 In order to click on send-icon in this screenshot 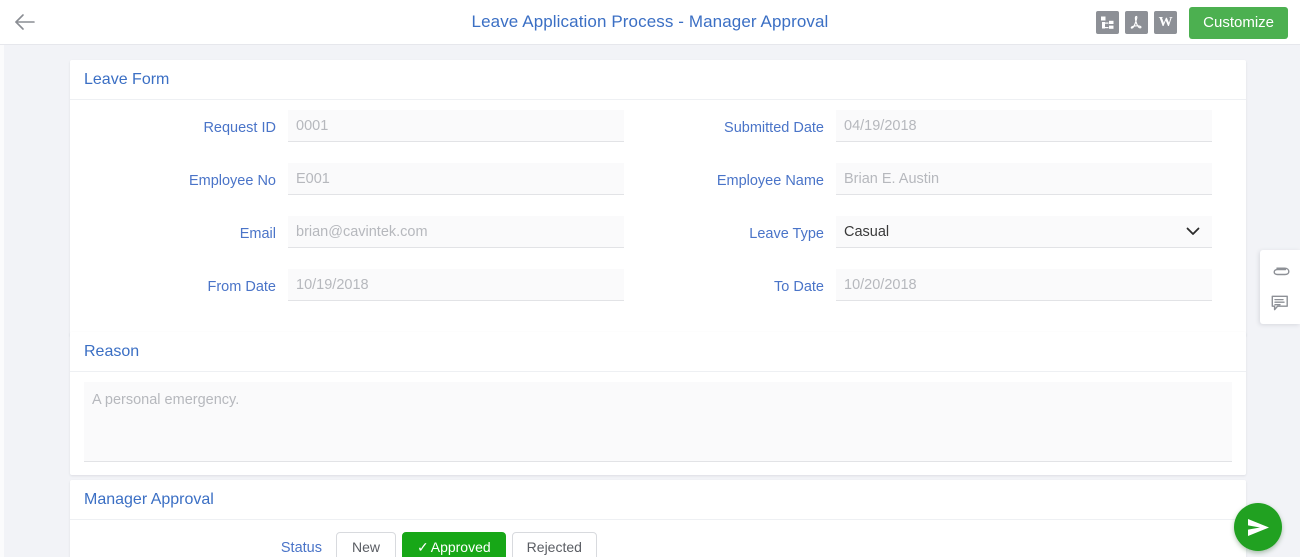, I will do `click(1258, 527)`.